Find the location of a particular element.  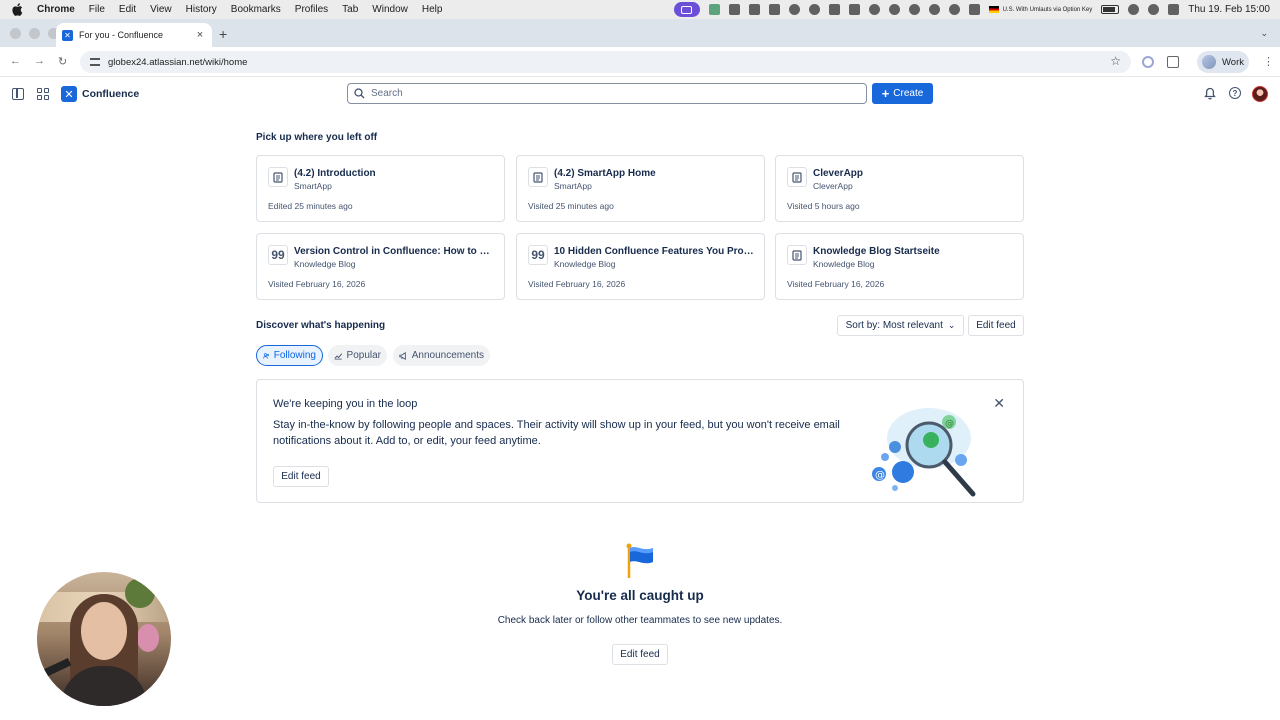

confluence-favicon-icon: ✕ is located at coordinates (67, 35).